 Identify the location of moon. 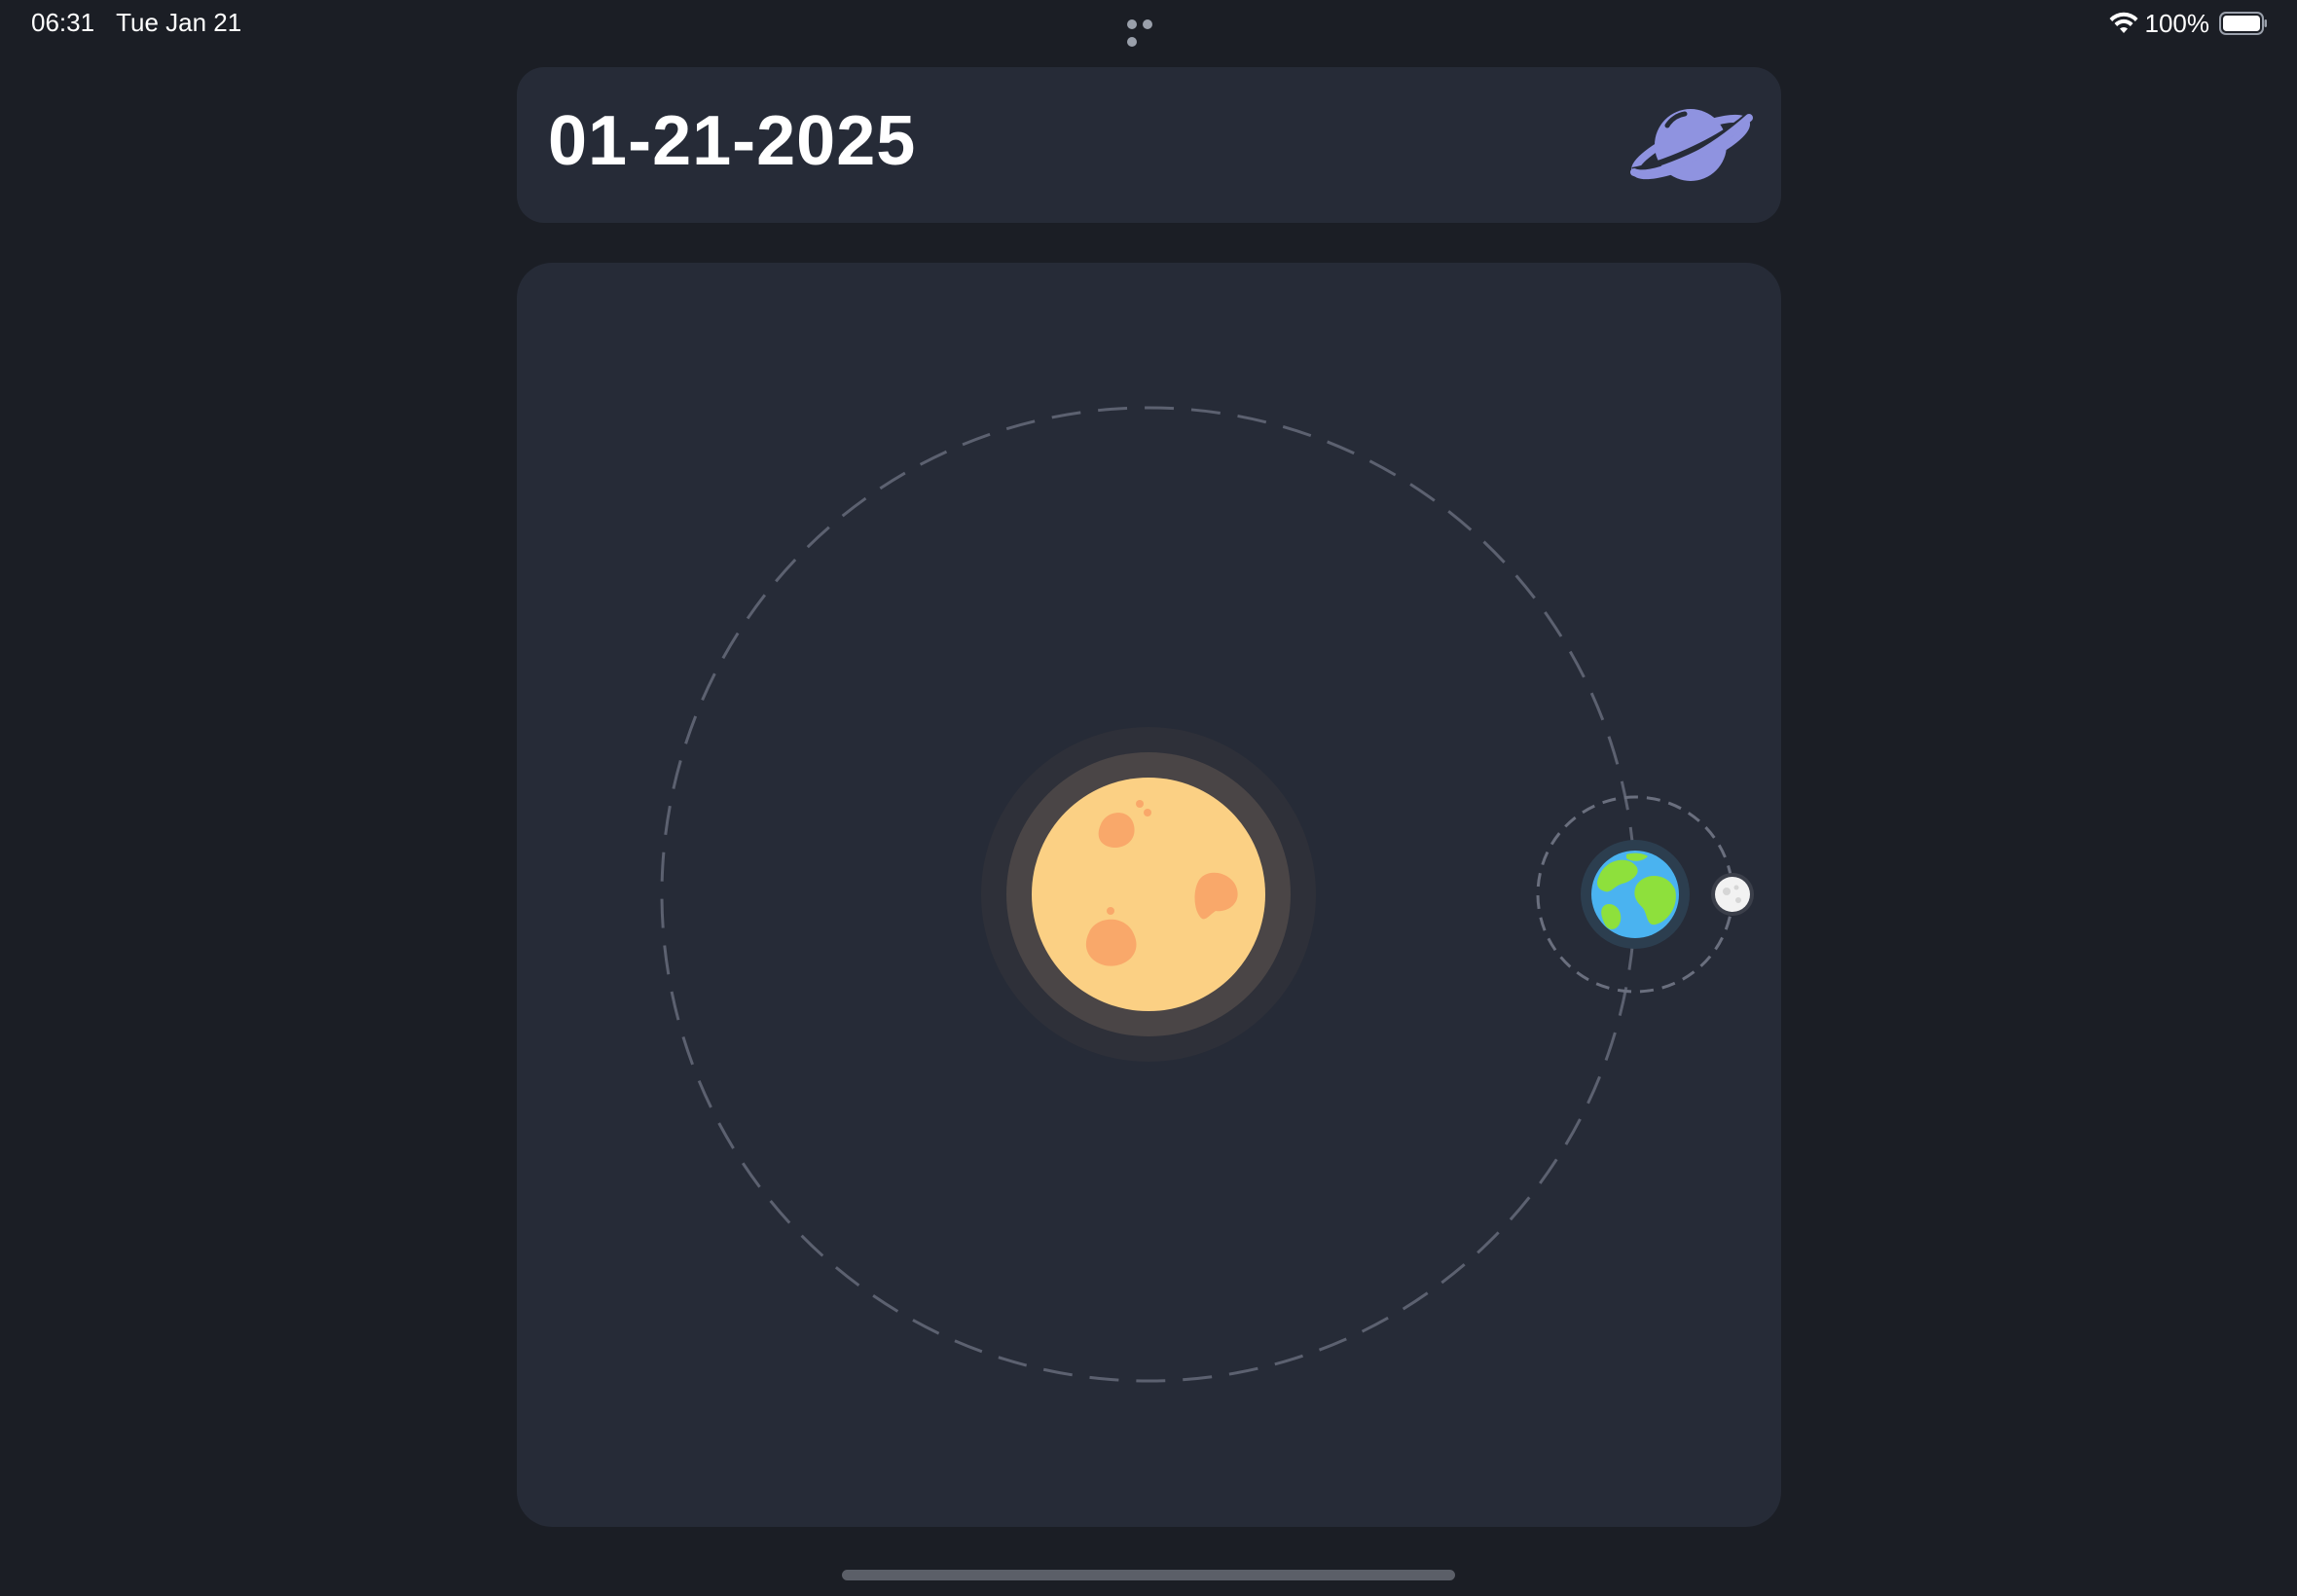
(1733, 894).